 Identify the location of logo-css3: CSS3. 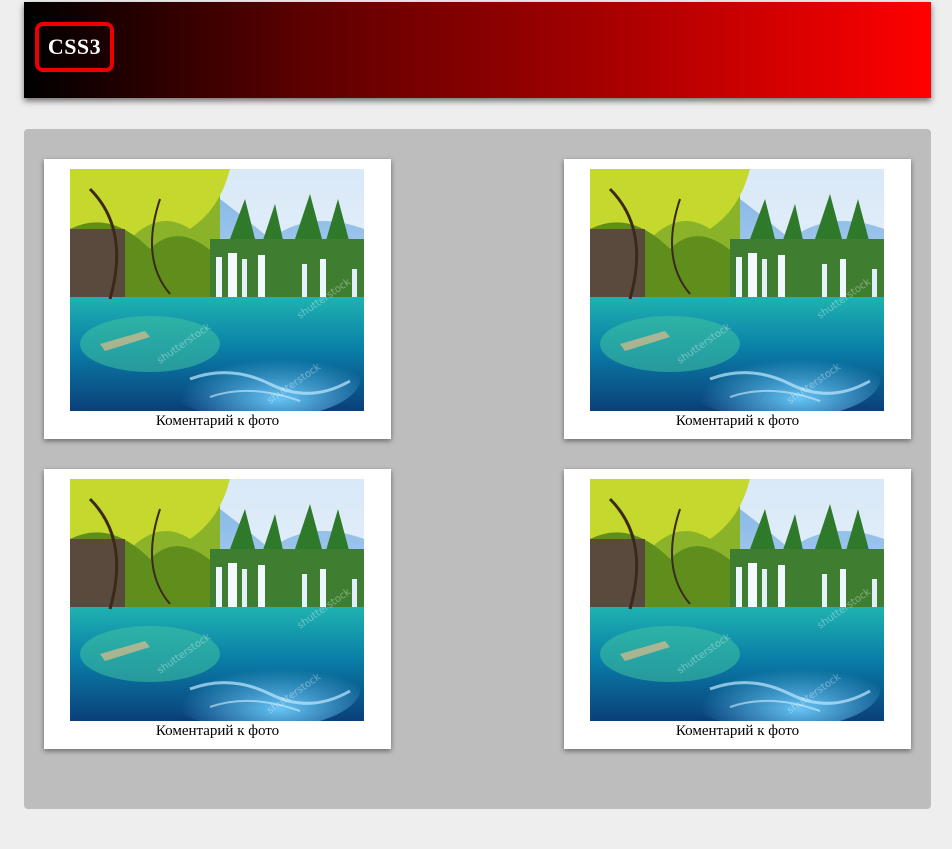
(74, 47).